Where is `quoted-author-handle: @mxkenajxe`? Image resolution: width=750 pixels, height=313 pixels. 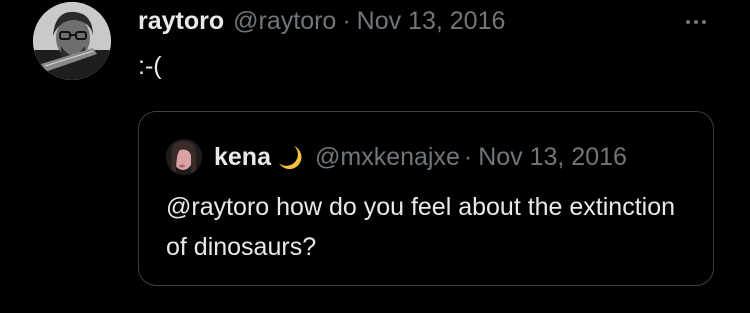
quoted-author-handle: @mxkenajxe is located at coordinates (387, 157).